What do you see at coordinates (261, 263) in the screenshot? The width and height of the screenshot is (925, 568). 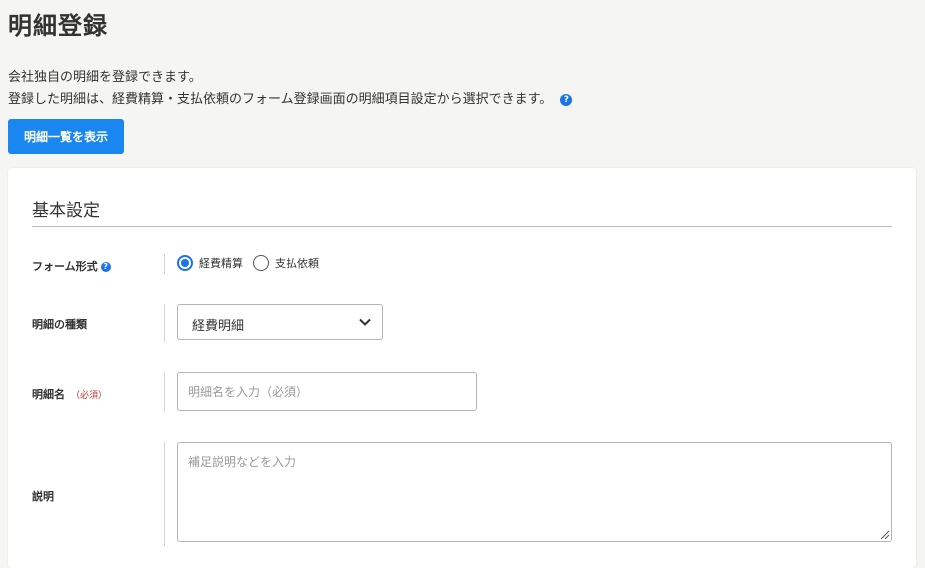 I see `radio-button-payment` at bounding box center [261, 263].